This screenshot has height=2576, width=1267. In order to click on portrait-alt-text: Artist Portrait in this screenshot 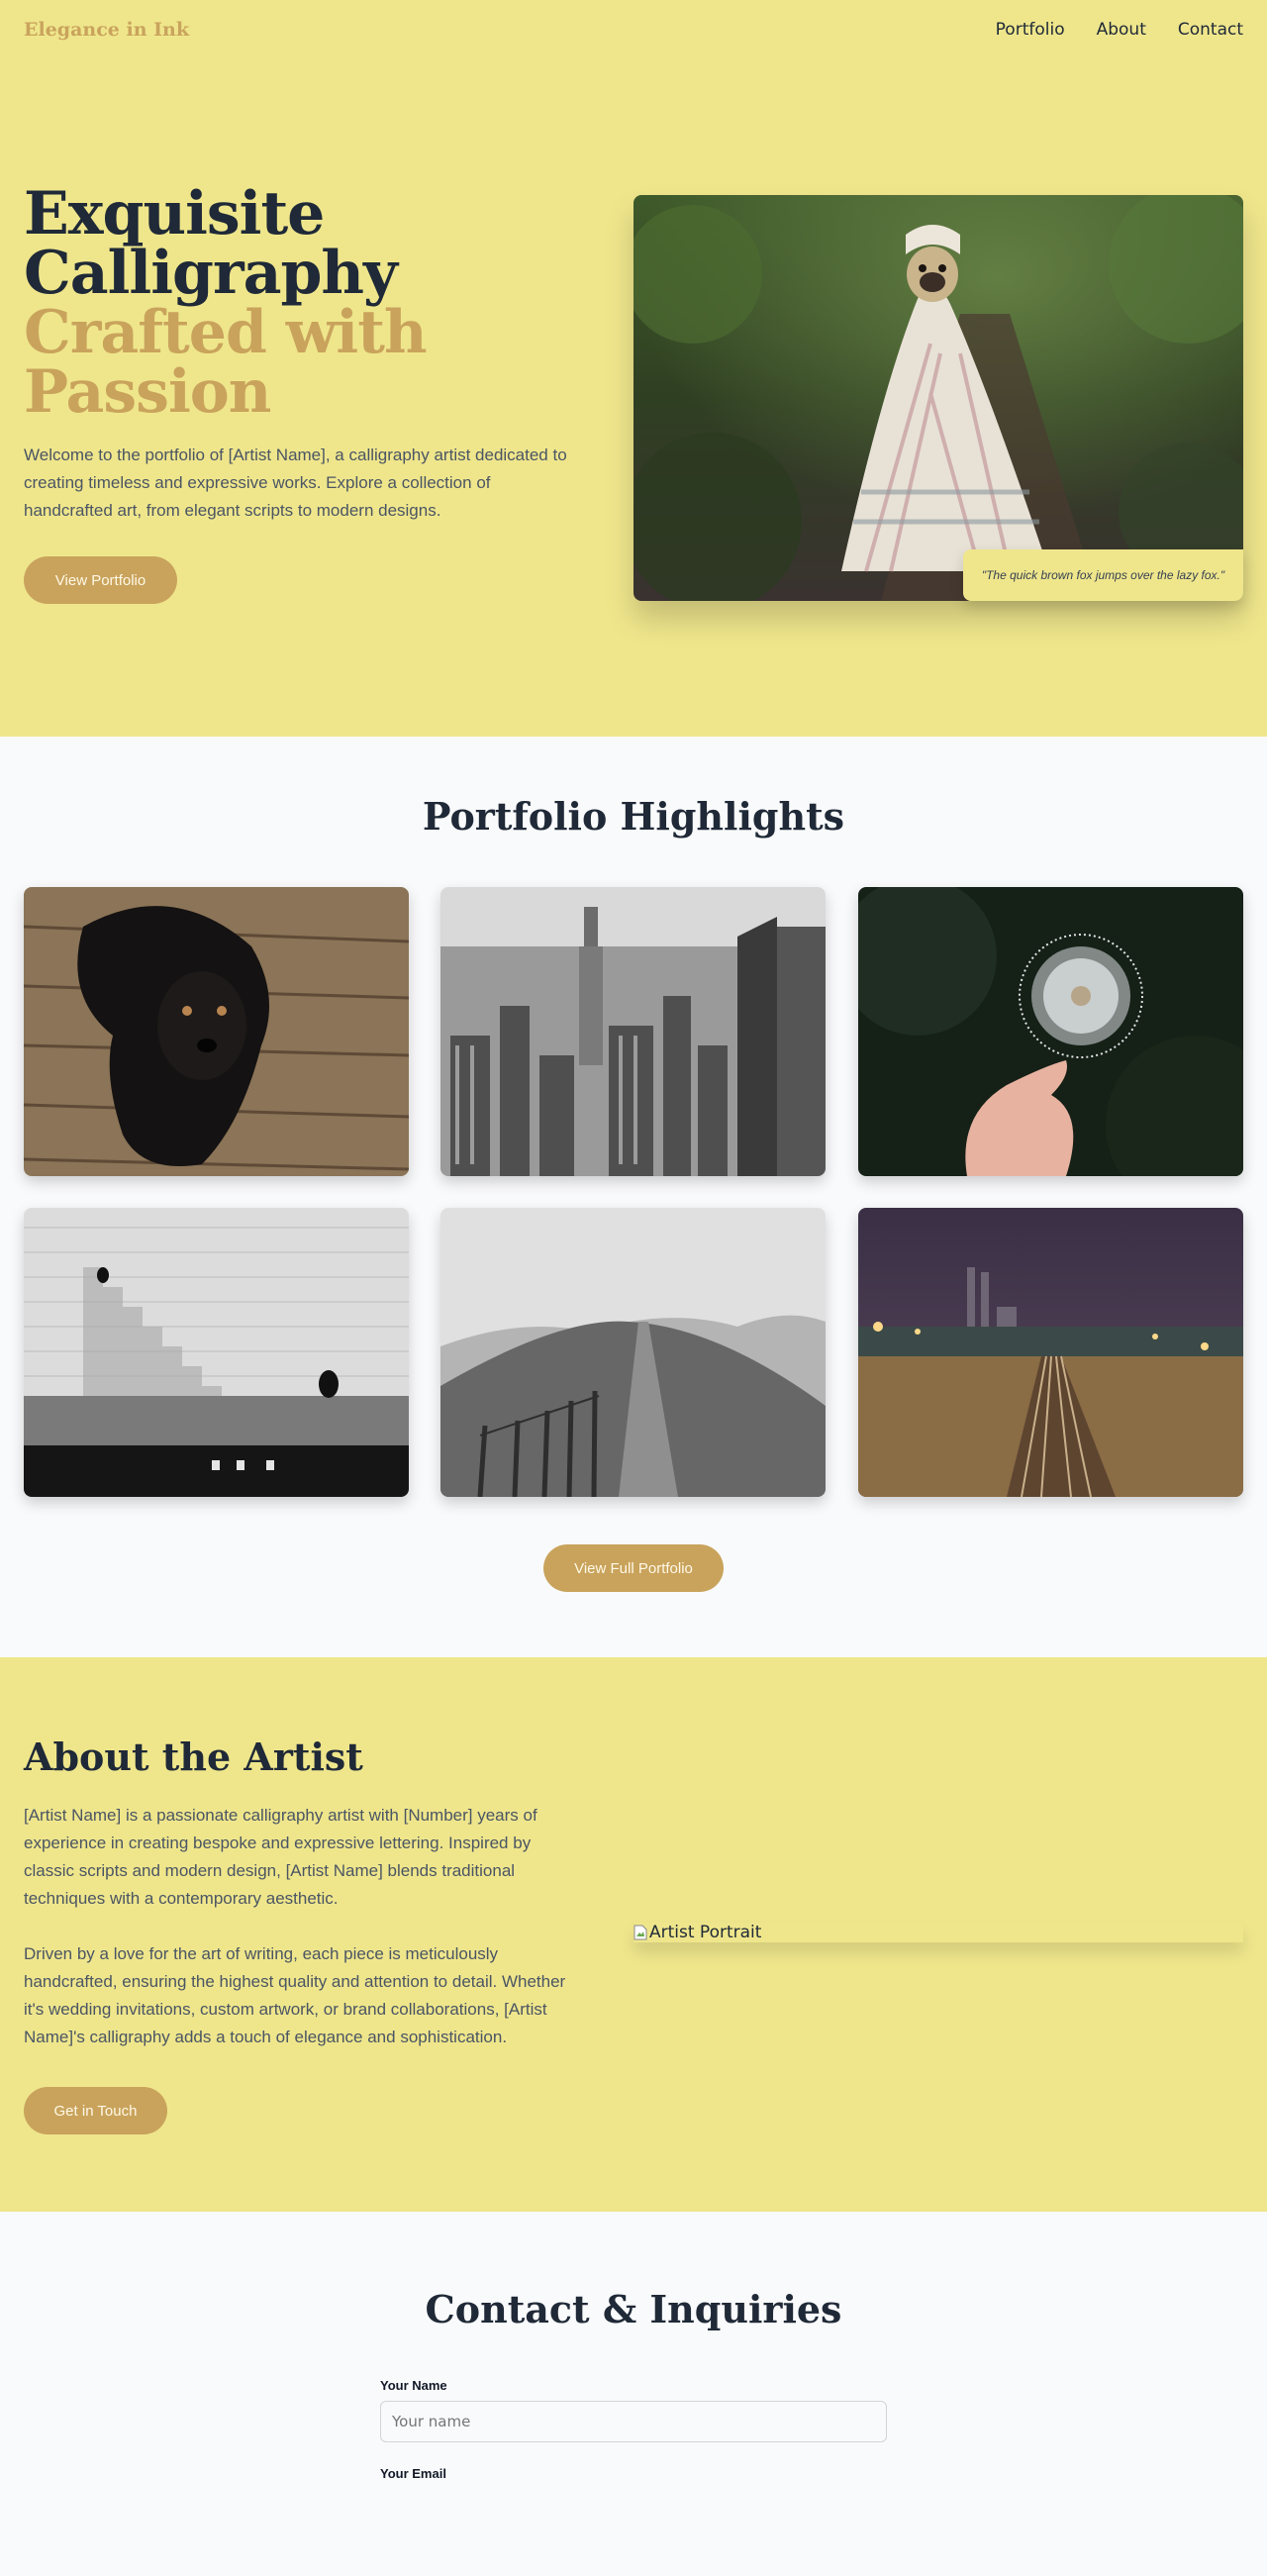, I will do `click(705, 1933)`.